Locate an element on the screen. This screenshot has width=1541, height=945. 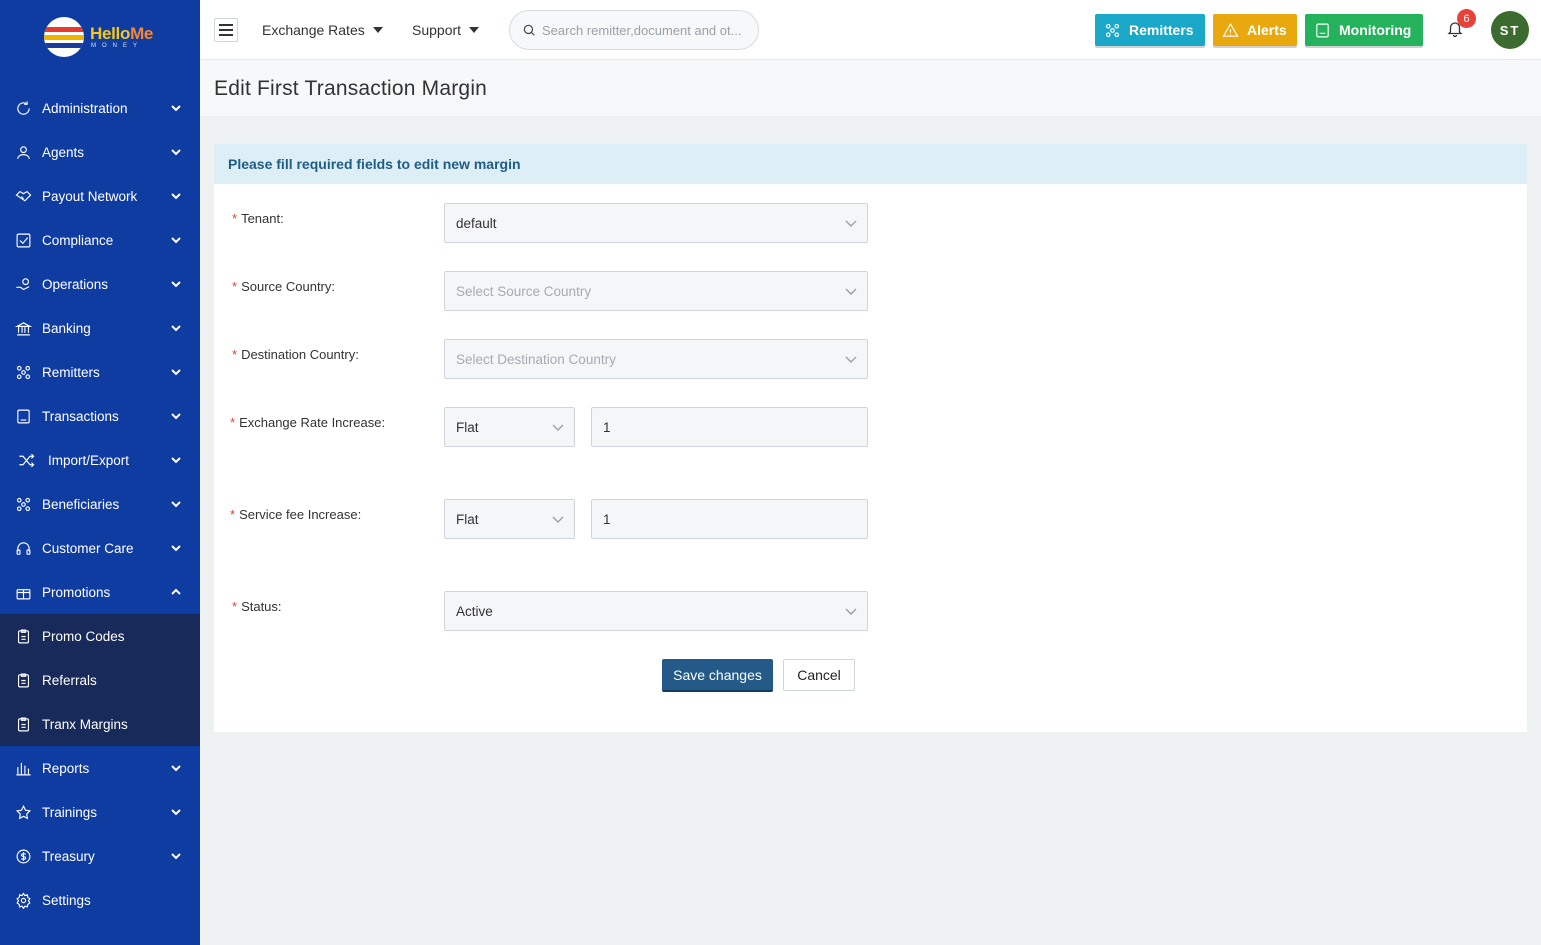
sidebar-item-tranx-margins: Tranx Margins is located at coordinates (100, 724).